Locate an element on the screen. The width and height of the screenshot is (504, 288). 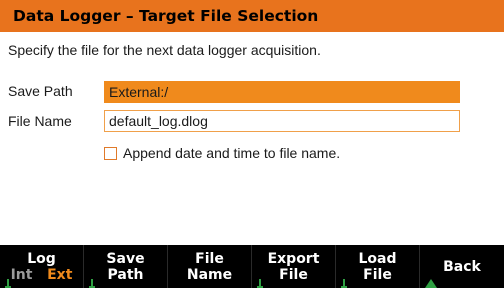
back-softkey: Back is located at coordinates (462, 266).